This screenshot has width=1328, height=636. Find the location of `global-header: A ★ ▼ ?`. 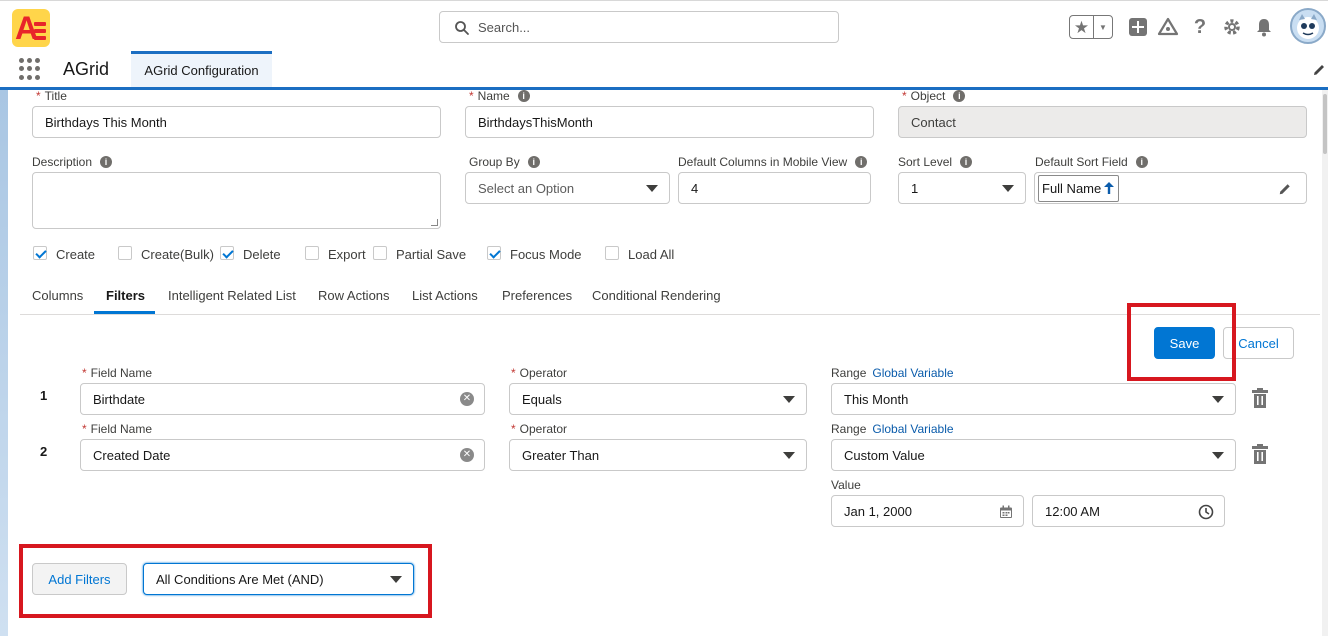

global-header: A ★ ▼ ? is located at coordinates (664, 26).